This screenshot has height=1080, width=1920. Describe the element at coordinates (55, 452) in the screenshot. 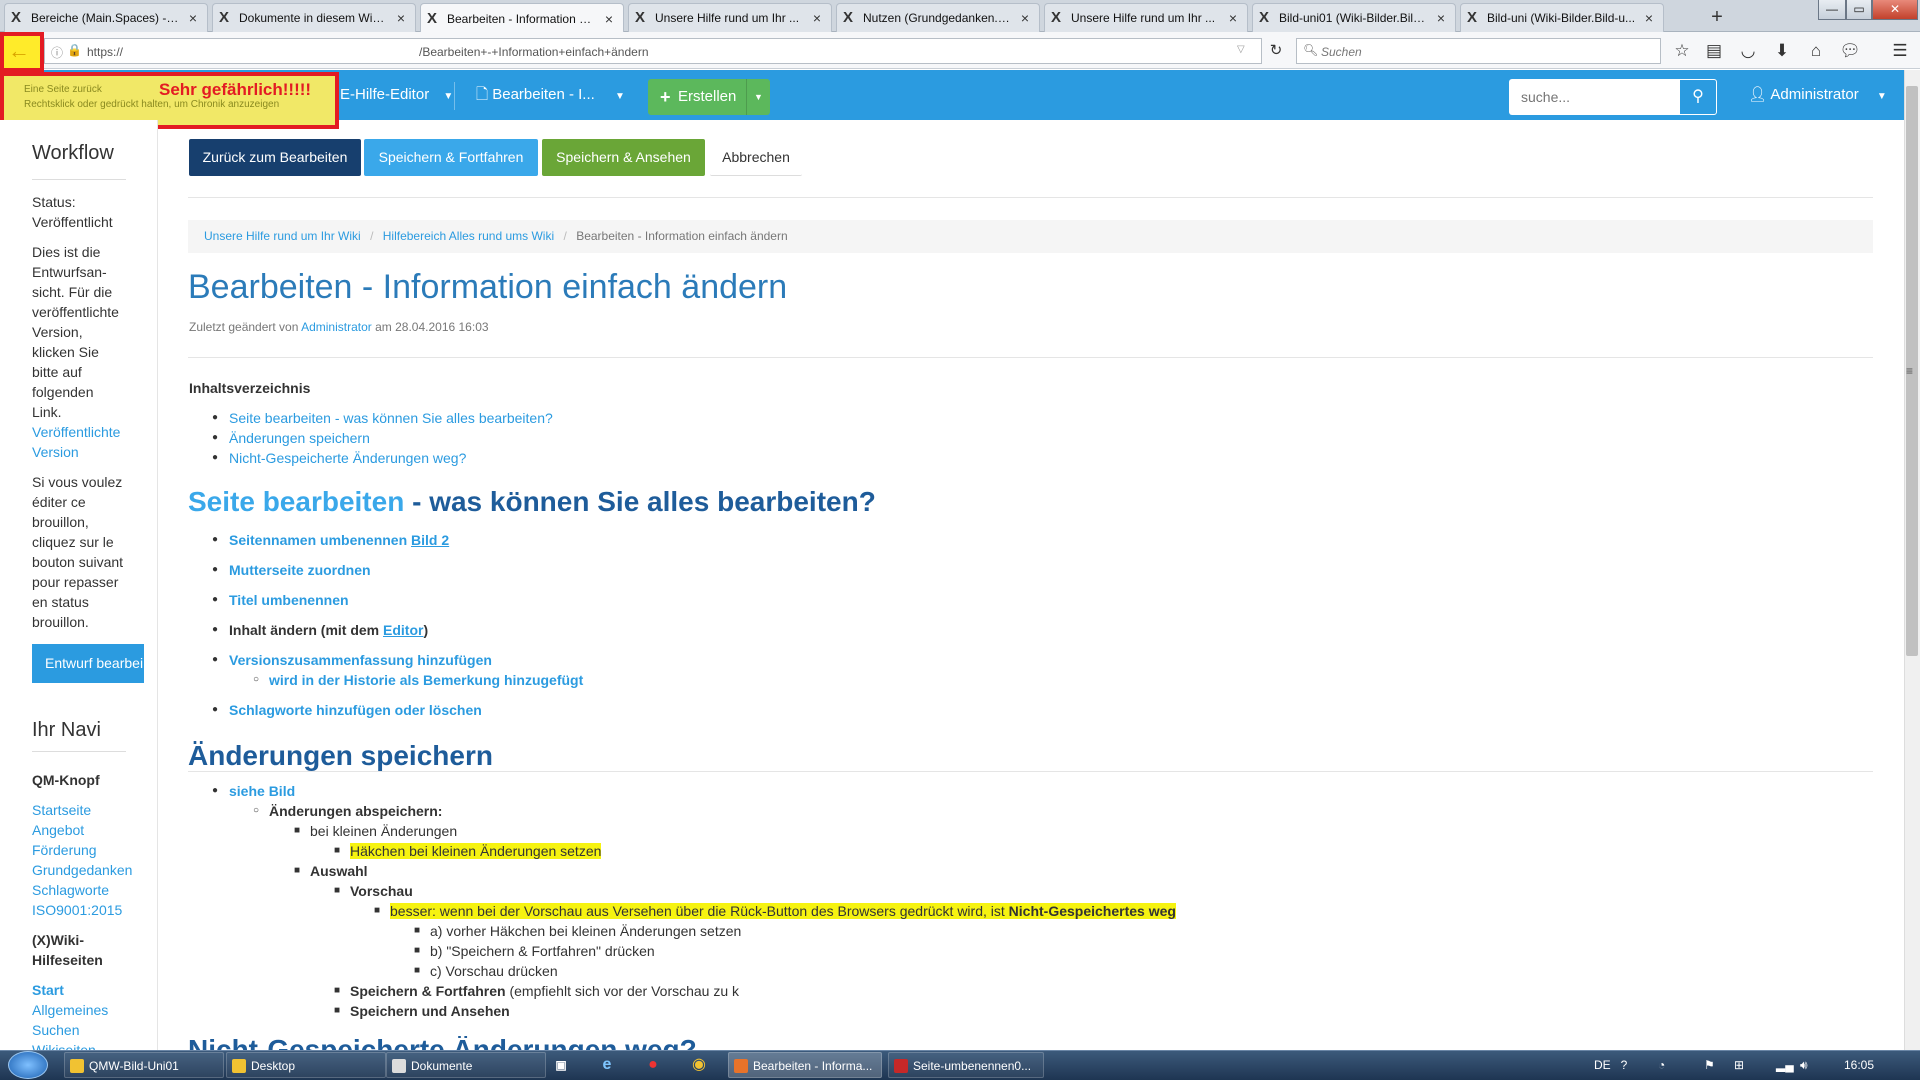

I see `published-version-link: Version` at that location.